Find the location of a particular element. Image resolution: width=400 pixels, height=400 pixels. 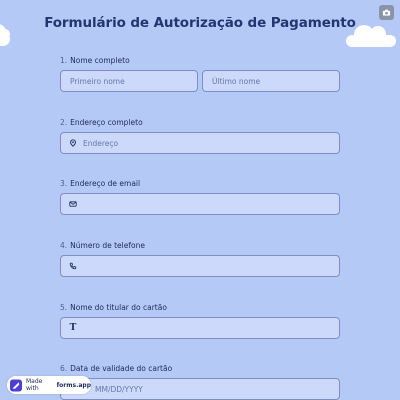

question-cardholder-name: 5. Nome do titular do cartão is located at coordinates (200, 308).